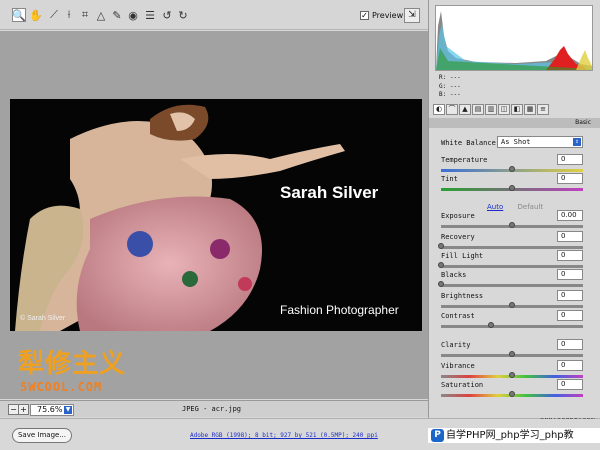  I want to click on retouch-icon: ✎, so click(117, 15).